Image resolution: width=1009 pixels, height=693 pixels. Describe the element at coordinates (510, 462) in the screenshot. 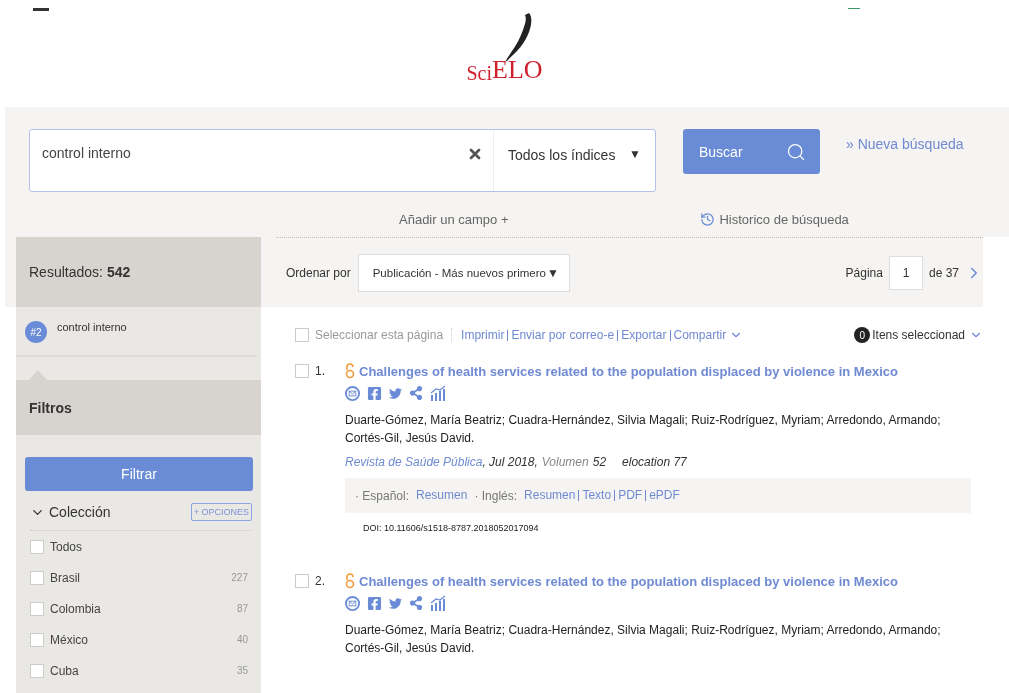

I see `date-text: , Jul 2018,` at that location.